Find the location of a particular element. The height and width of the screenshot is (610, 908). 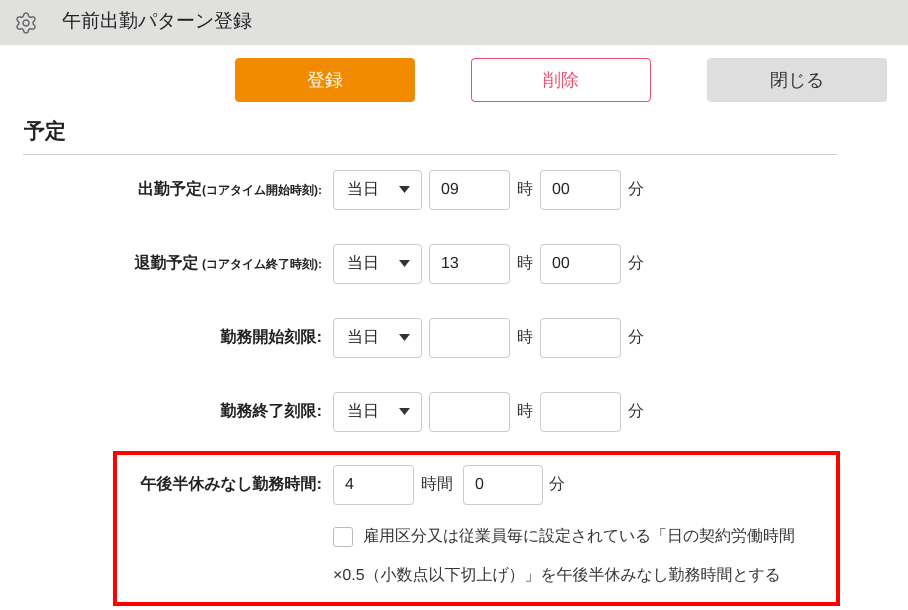

close-button: 閉じる is located at coordinates (797, 80).